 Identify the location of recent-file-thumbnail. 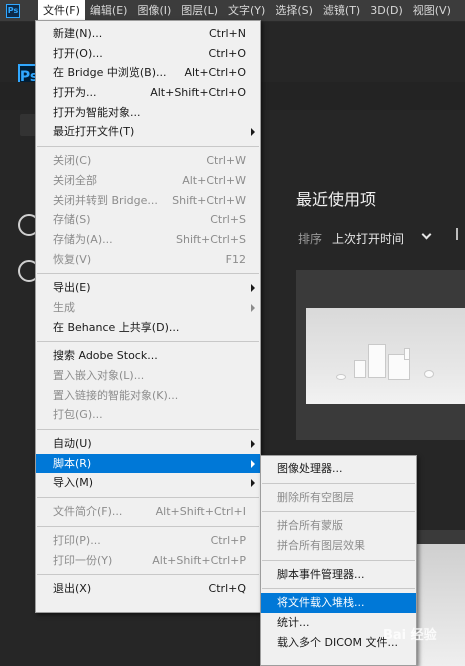
(380, 355).